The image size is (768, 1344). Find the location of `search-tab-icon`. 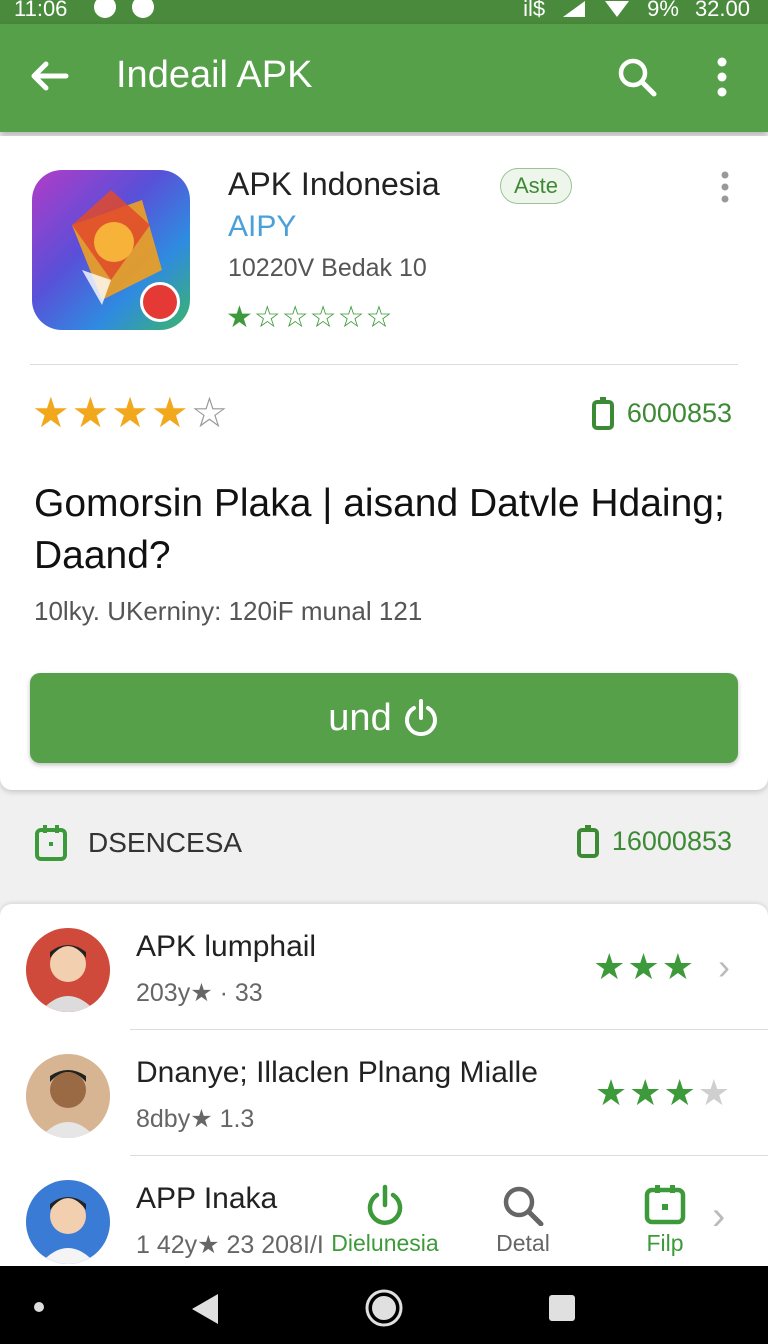

search-tab-icon is located at coordinates (523, 1206).